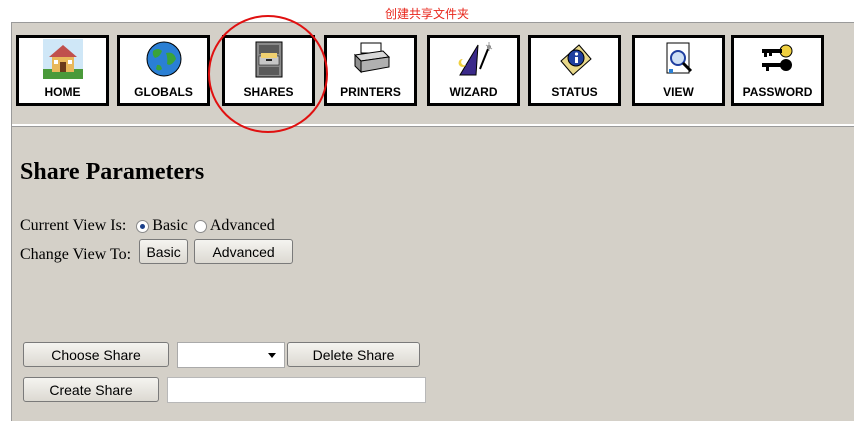 Image resolution: width=854 pixels, height=429 pixels. What do you see at coordinates (272, 355) in the screenshot?
I see `chevron-down-icon` at bounding box center [272, 355].